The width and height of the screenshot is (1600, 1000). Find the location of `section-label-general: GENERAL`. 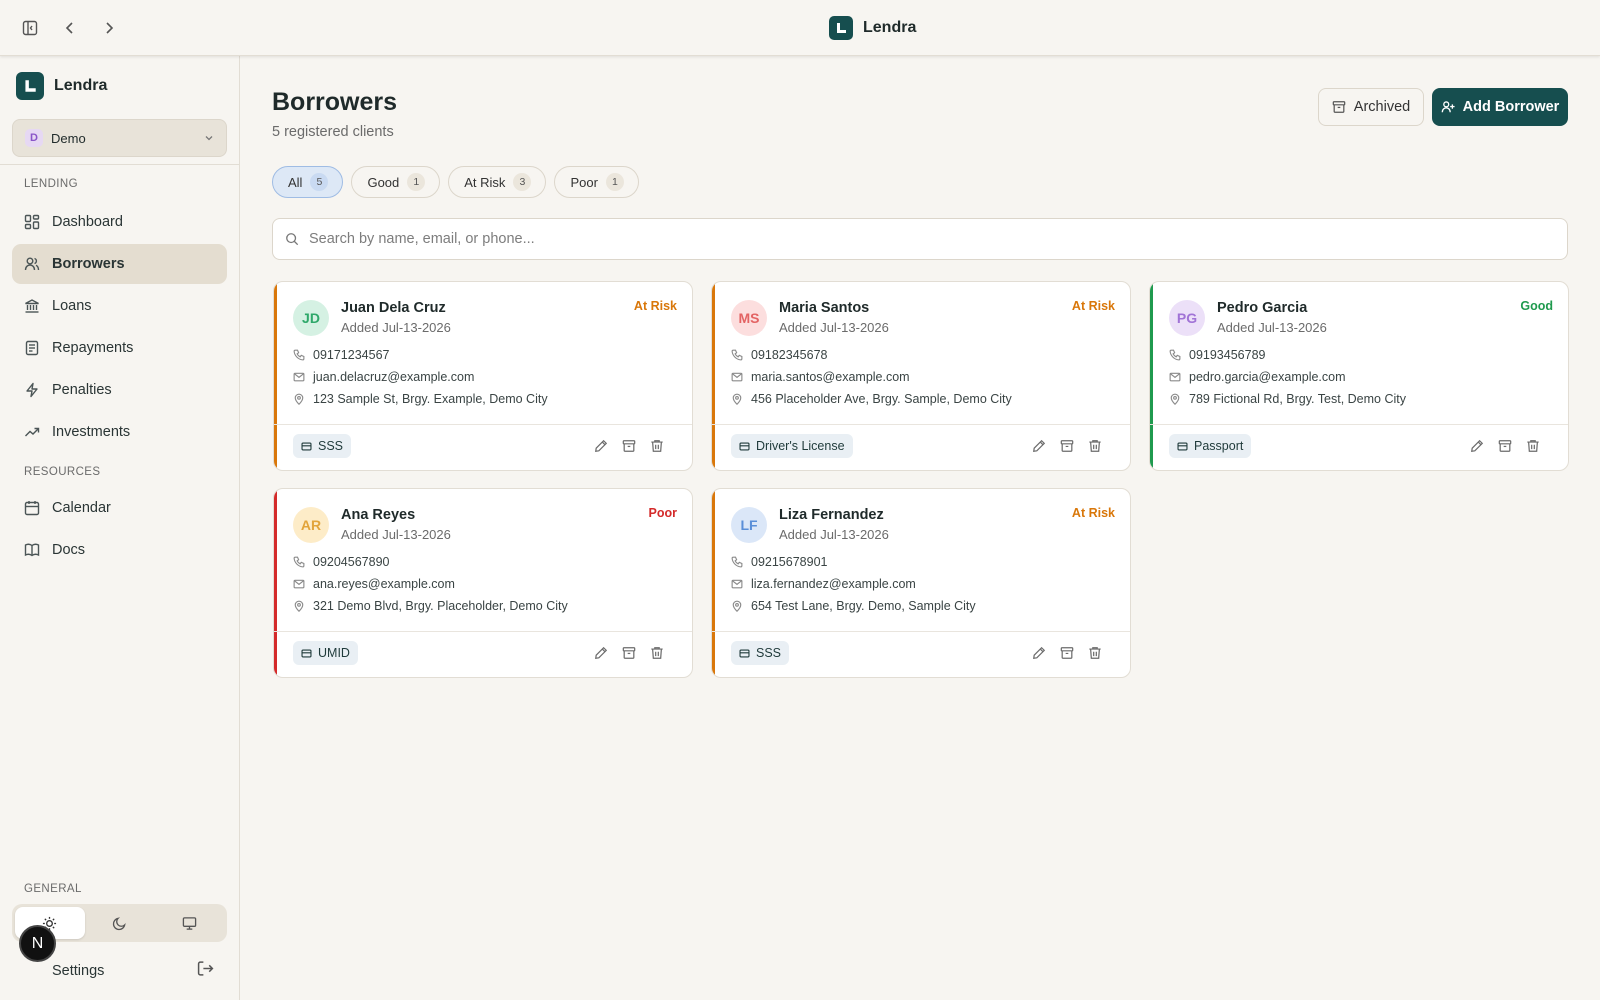

section-label-general: GENERAL is located at coordinates (53, 889).